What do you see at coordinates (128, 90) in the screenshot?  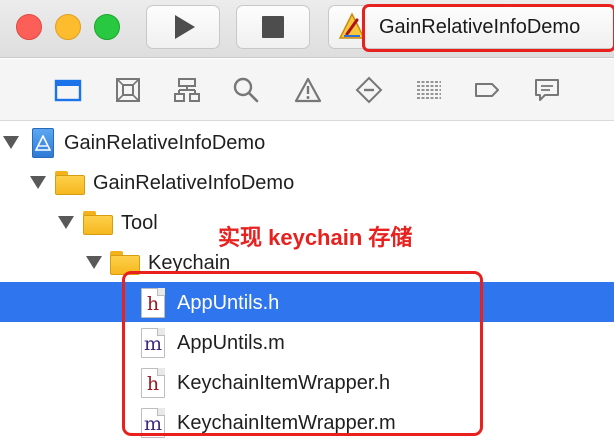 I see `source-control-icon` at bounding box center [128, 90].